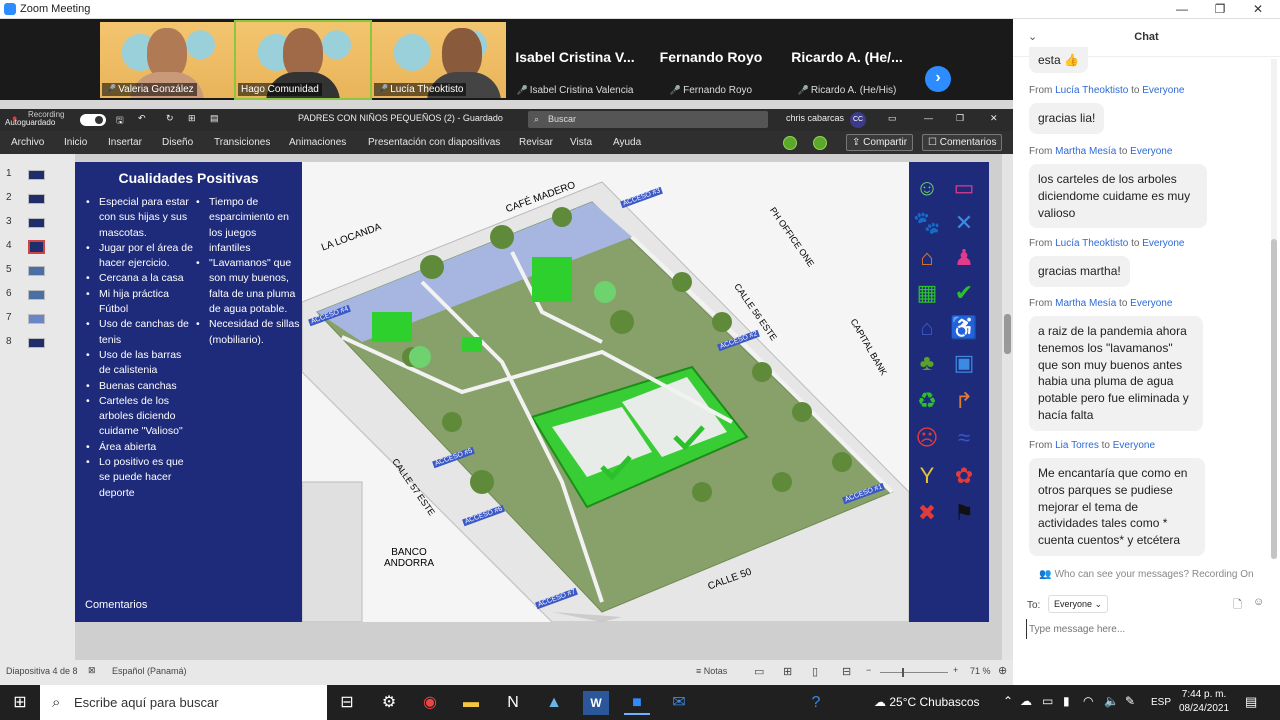 The image size is (1280, 720). I want to click on close-button: ✕, so click(1258, 9).